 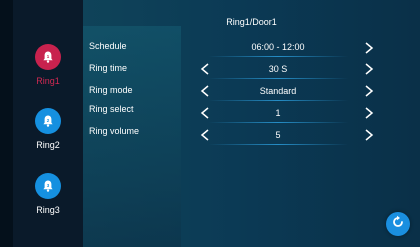 What do you see at coordinates (48, 81) in the screenshot?
I see `sidebar-item-label: Ring1` at bounding box center [48, 81].